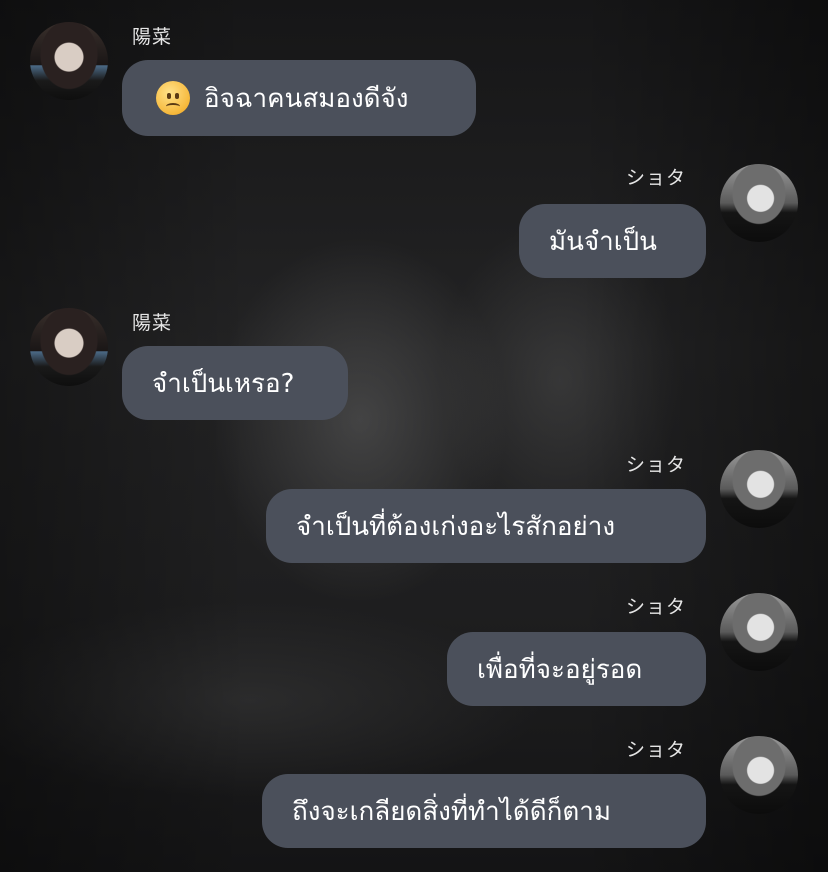 Image resolution: width=828 pixels, height=872 pixels. I want to click on frowning-face-icon, so click(173, 98).